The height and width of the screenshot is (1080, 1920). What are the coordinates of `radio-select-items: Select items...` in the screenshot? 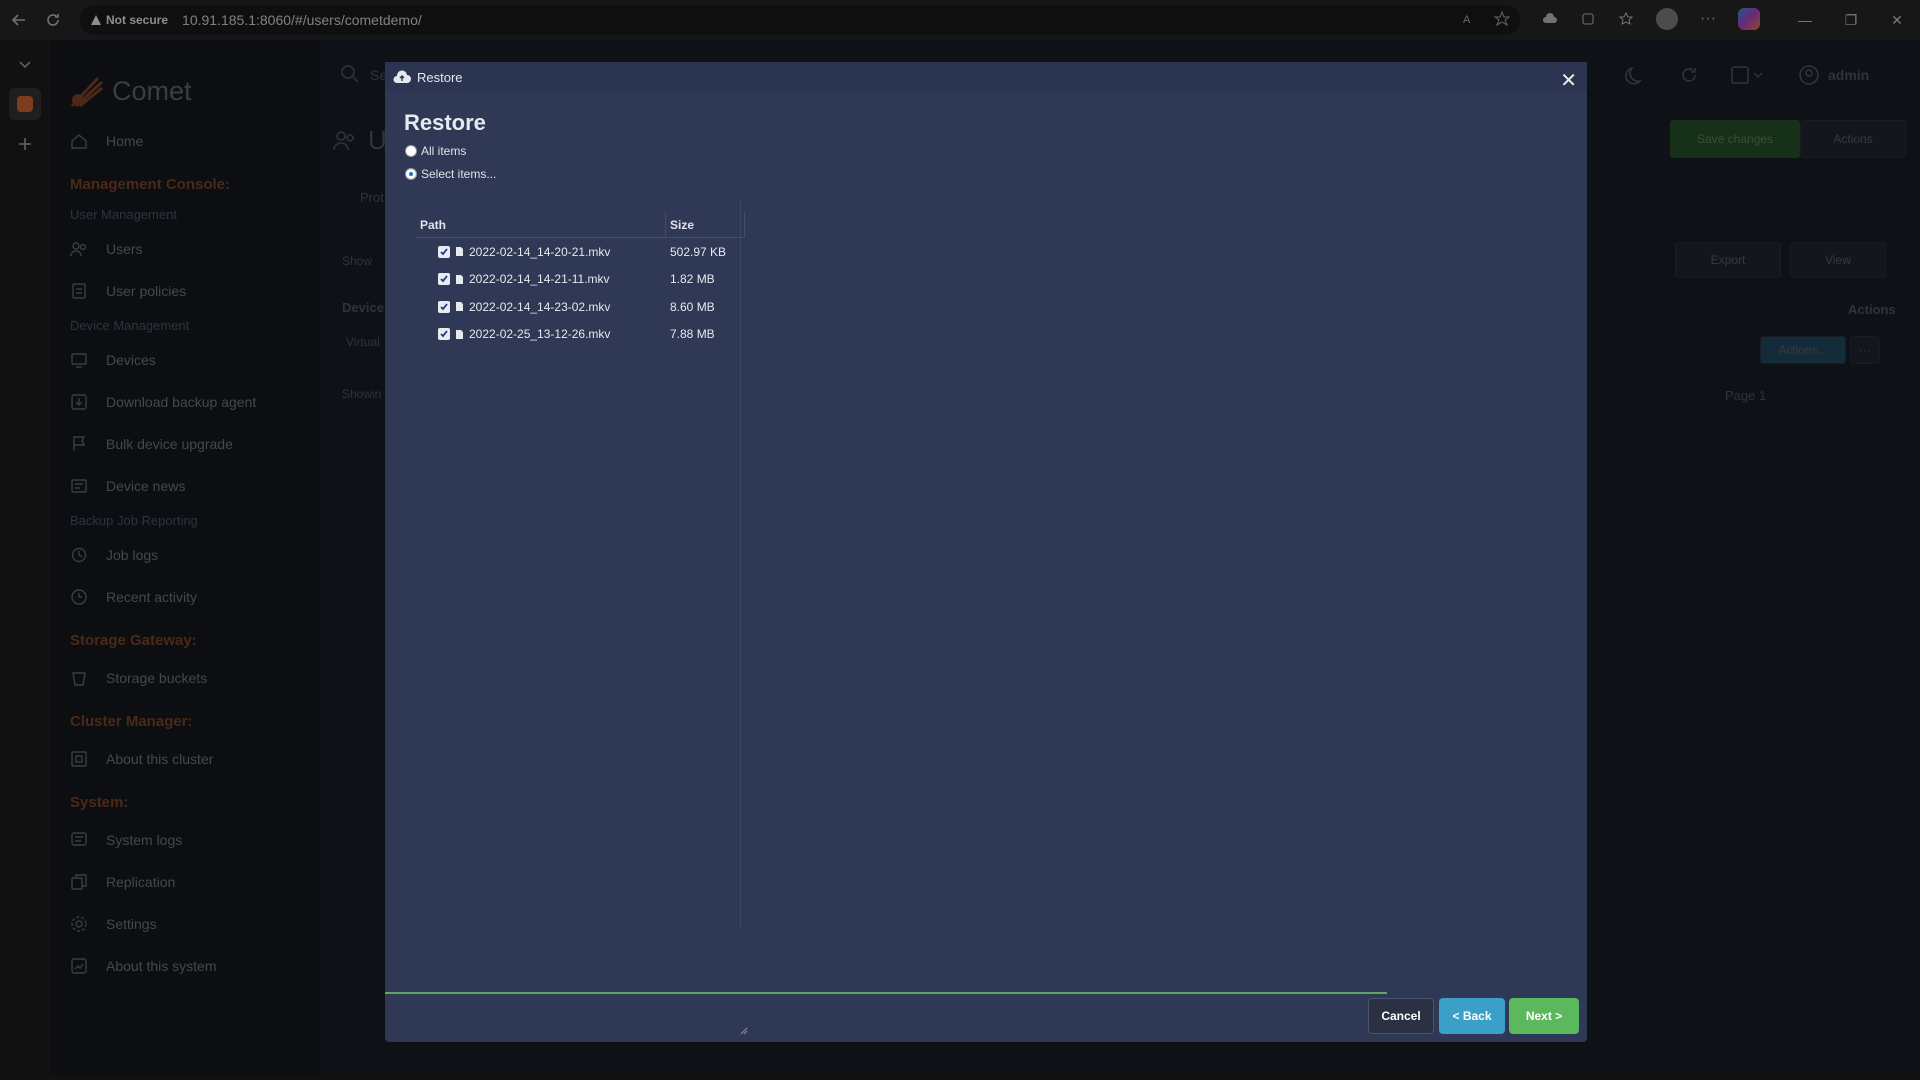 It's located at (450, 174).